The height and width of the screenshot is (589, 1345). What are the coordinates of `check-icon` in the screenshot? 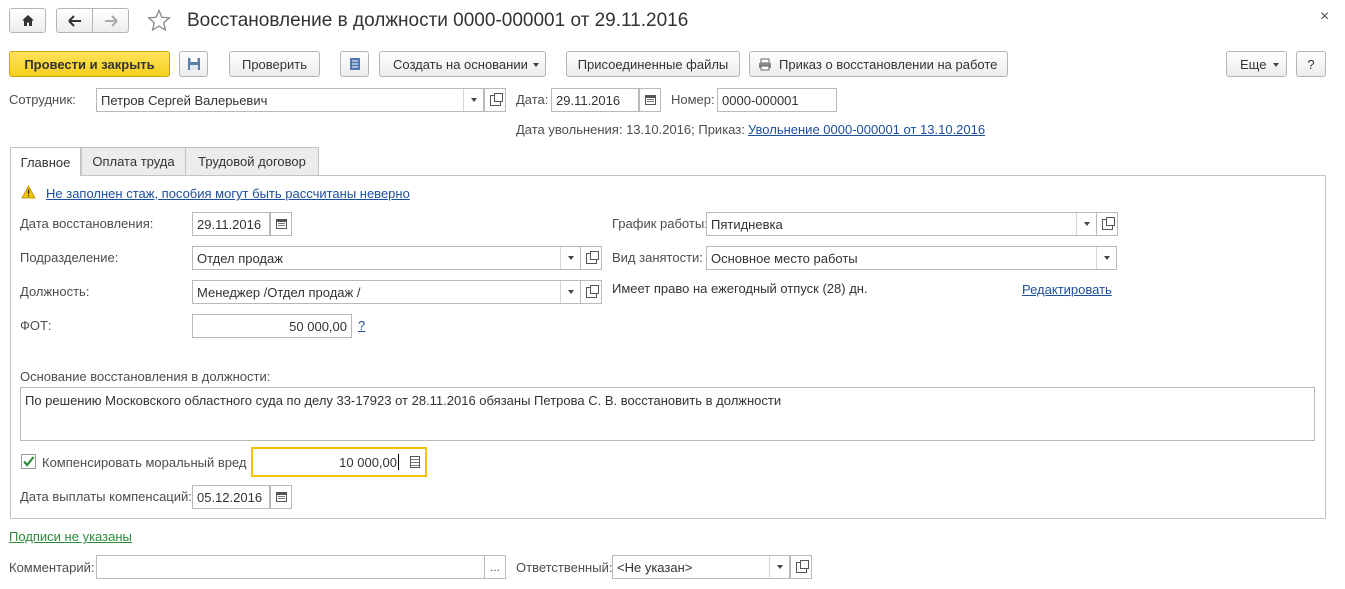 It's located at (29, 461).